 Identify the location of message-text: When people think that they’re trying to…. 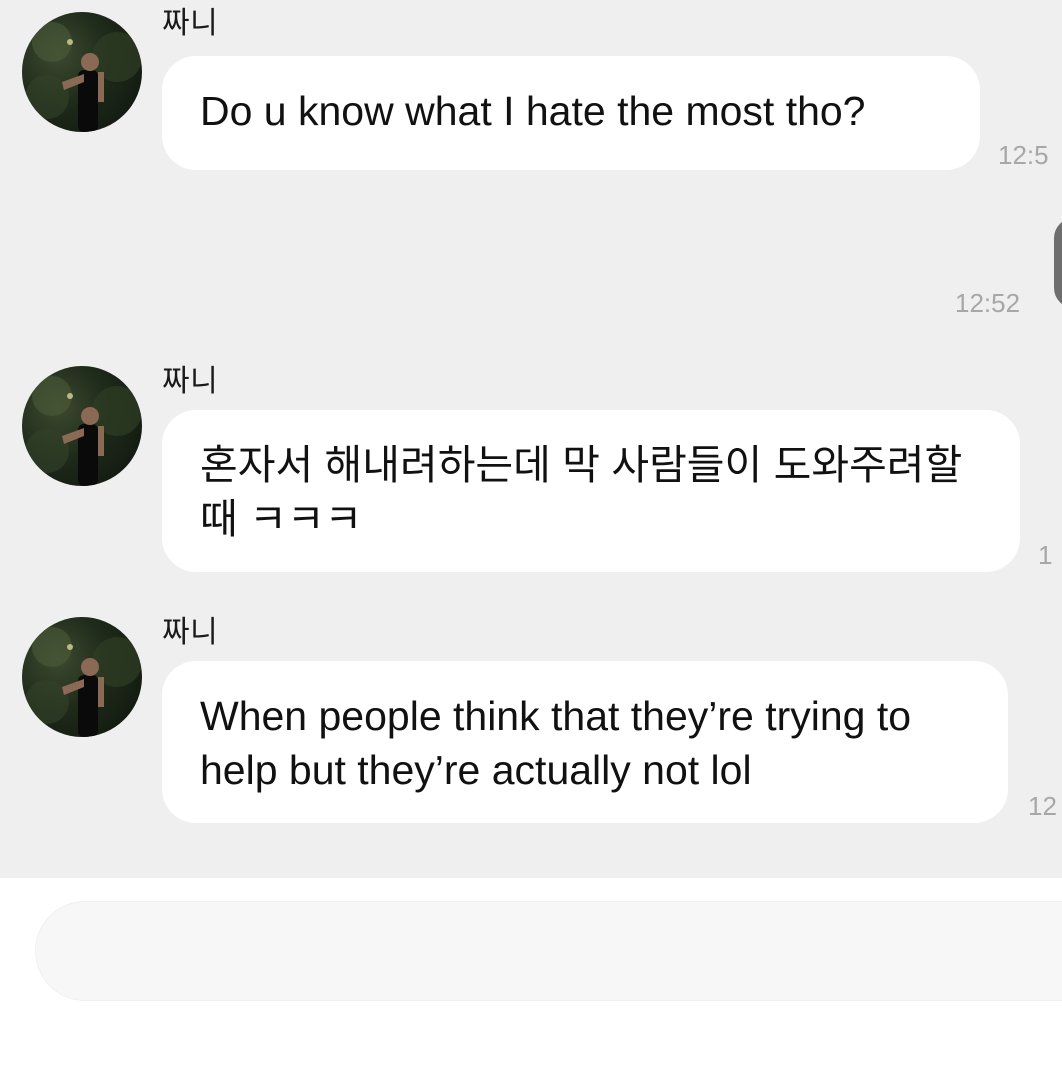
(556, 743).